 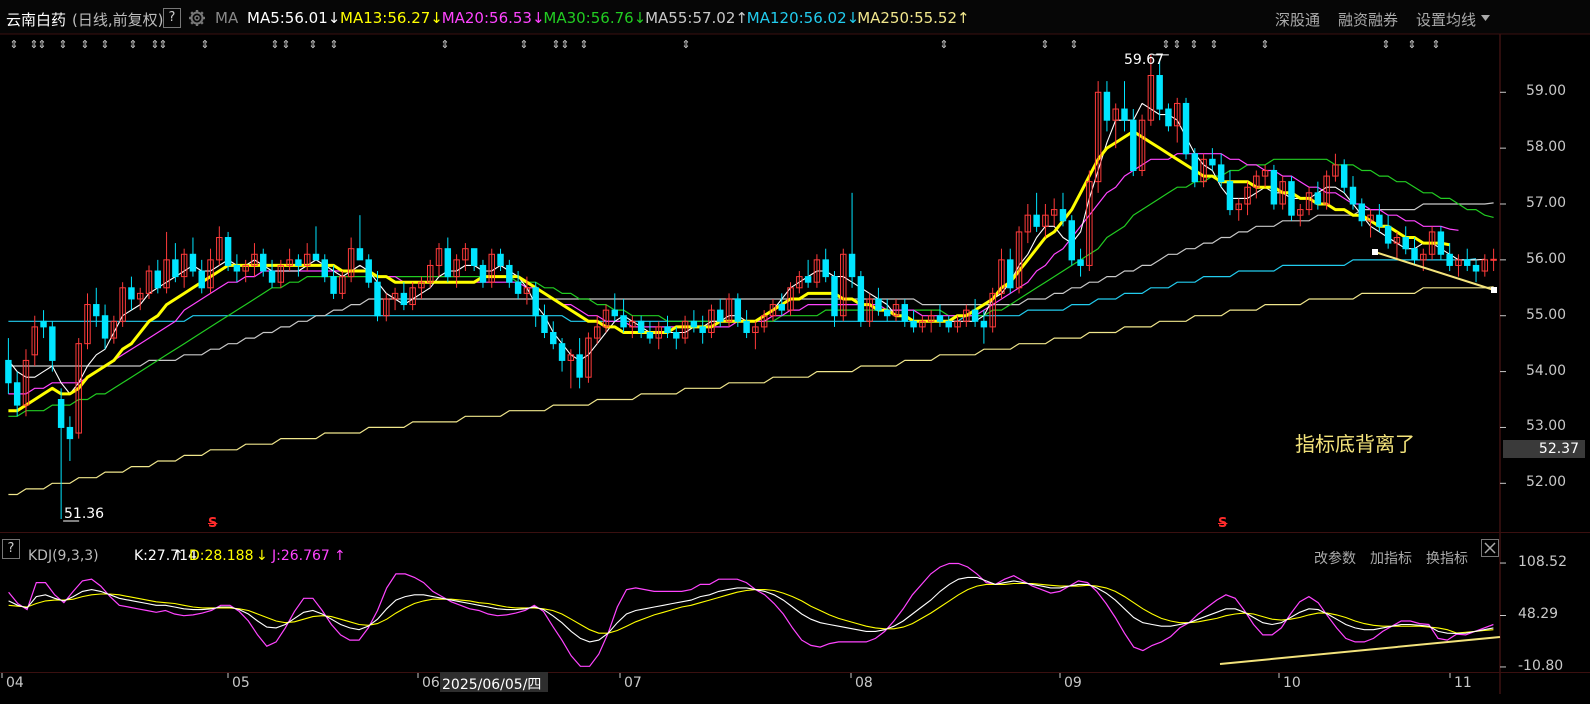 What do you see at coordinates (1546, 482) in the screenshot?
I see `price-tick-label: 52.00` at bounding box center [1546, 482].